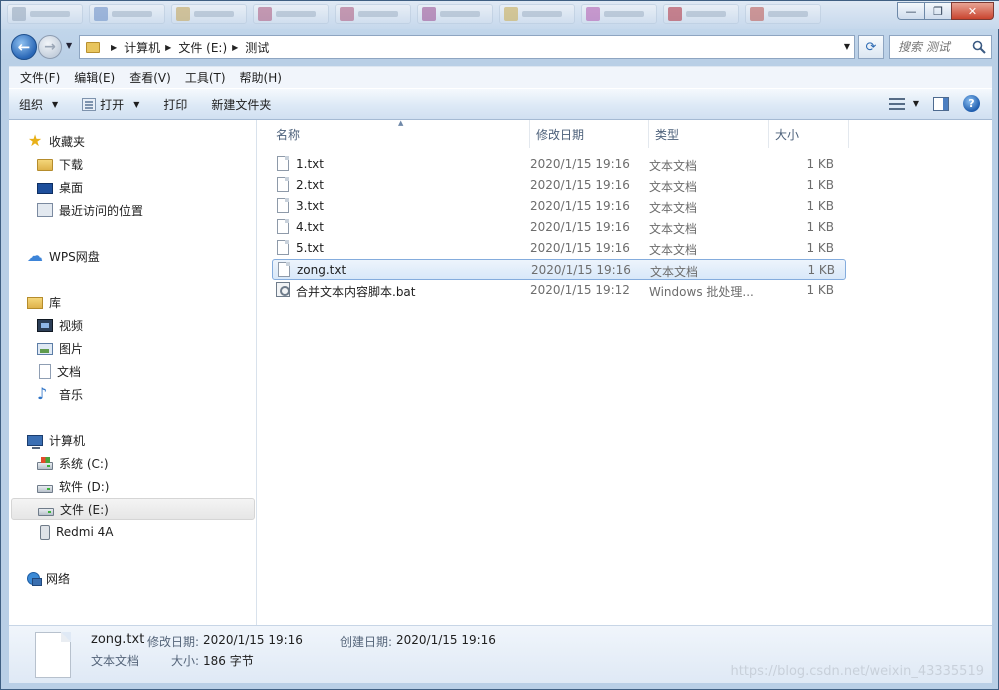  Describe the element at coordinates (205, 77) in the screenshot. I see `menu-tools: 工具(T)` at that location.